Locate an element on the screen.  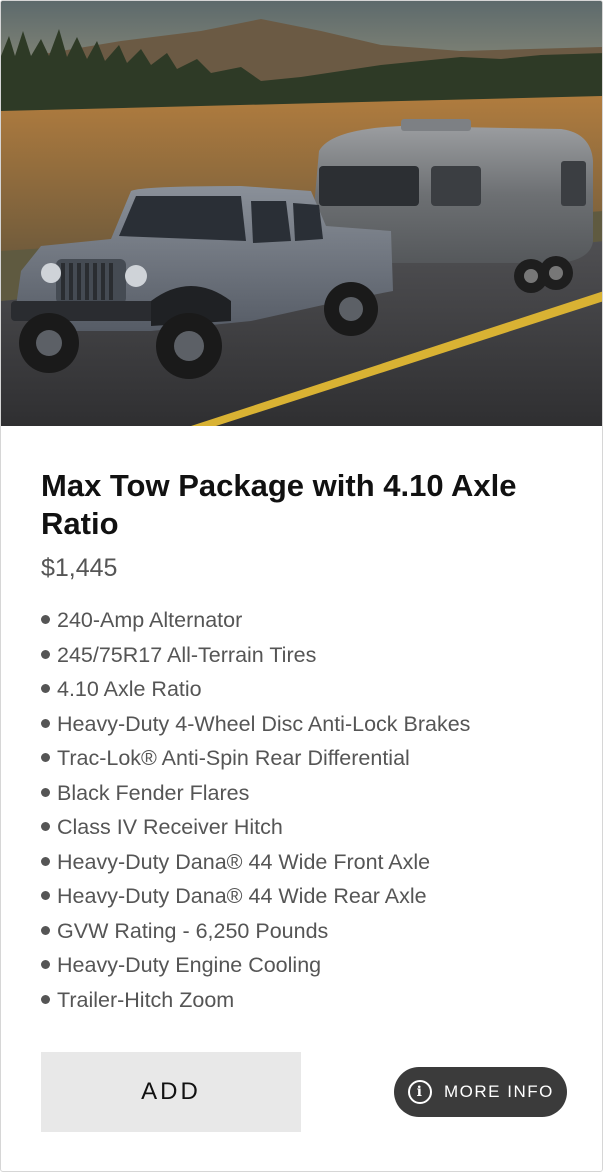
feature-item: 4.10 Axle Ratio is located at coordinates (254, 689).